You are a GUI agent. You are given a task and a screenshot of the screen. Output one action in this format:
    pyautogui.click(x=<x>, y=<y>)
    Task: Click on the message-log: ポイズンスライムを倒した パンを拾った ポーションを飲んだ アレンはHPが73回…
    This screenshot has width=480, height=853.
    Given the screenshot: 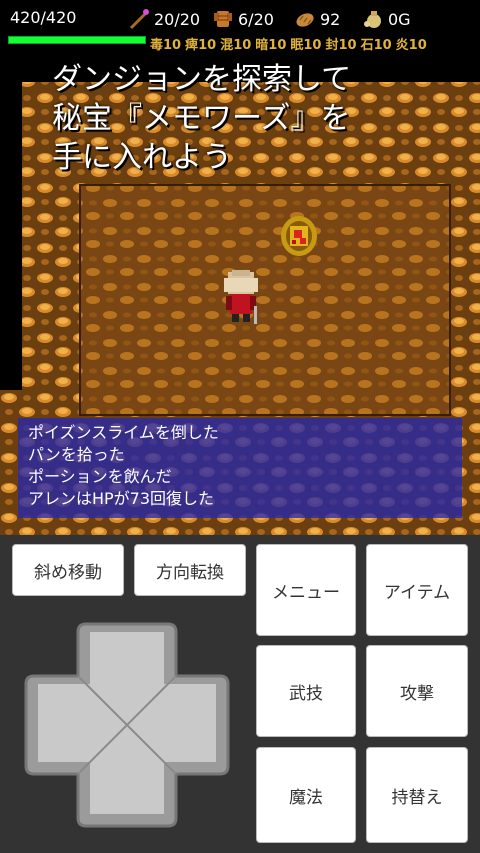 What is the action you would take?
    pyautogui.click(x=240, y=468)
    